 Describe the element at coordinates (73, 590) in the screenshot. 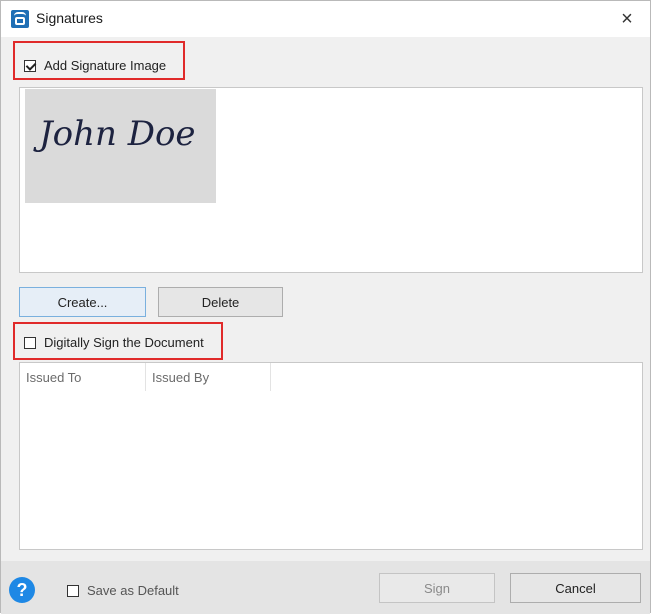

I see `save-as-default-checkbox` at that location.